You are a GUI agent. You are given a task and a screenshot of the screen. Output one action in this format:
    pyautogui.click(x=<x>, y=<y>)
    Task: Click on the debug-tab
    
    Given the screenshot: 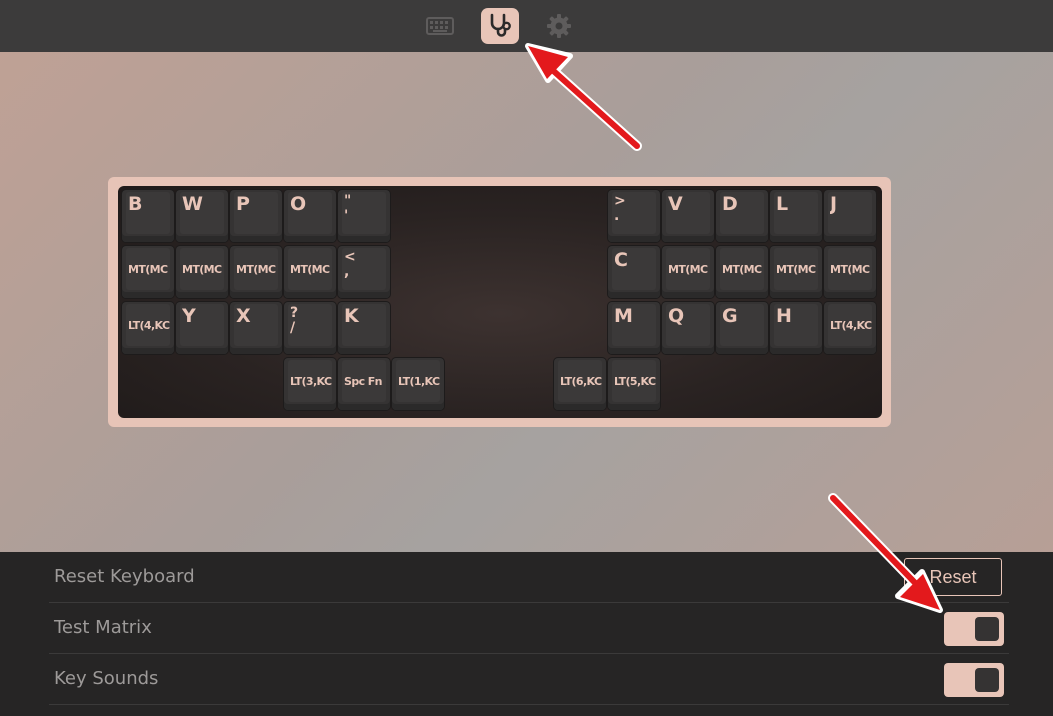 What is the action you would take?
    pyautogui.click(x=500, y=26)
    